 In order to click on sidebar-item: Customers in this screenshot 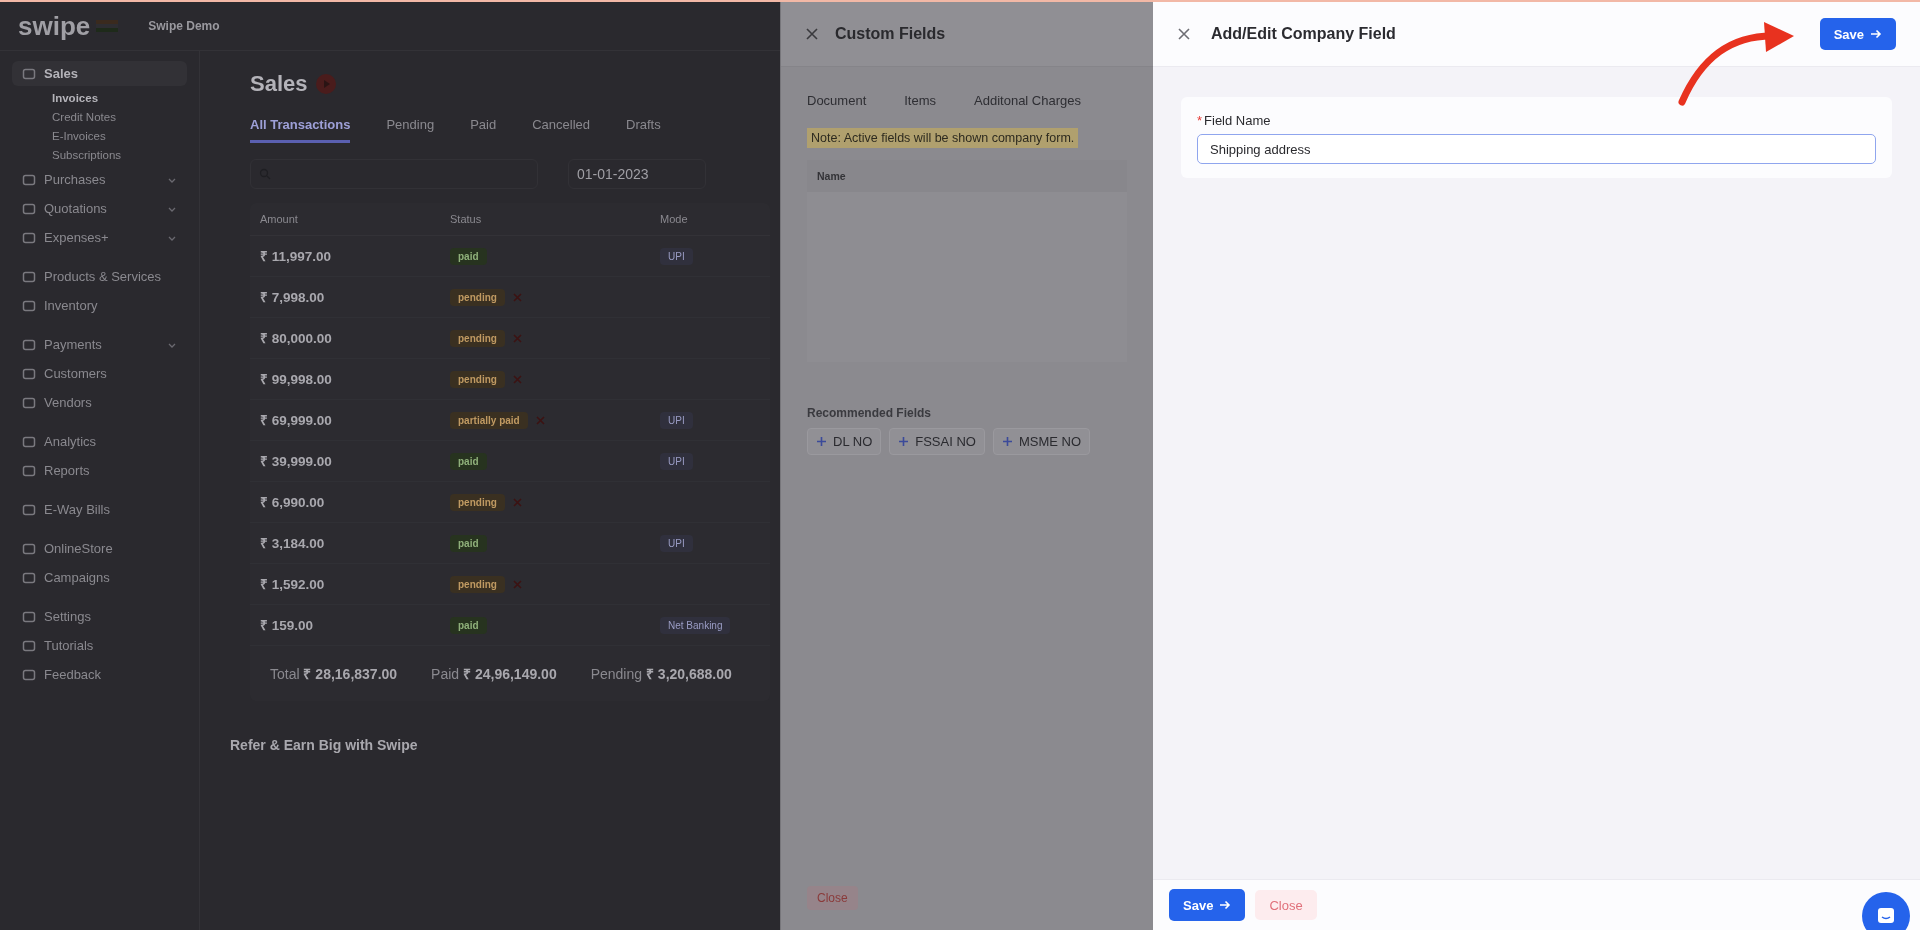, I will do `click(99, 373)`.